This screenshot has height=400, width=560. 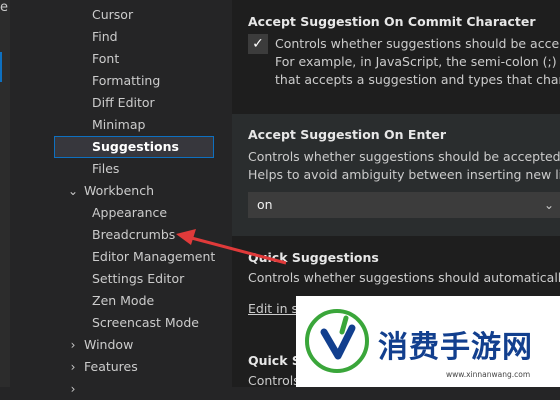 I want to click on setting-title-commit-character: Accept Suggestion On Commit Character, so click(x=392, y=21).